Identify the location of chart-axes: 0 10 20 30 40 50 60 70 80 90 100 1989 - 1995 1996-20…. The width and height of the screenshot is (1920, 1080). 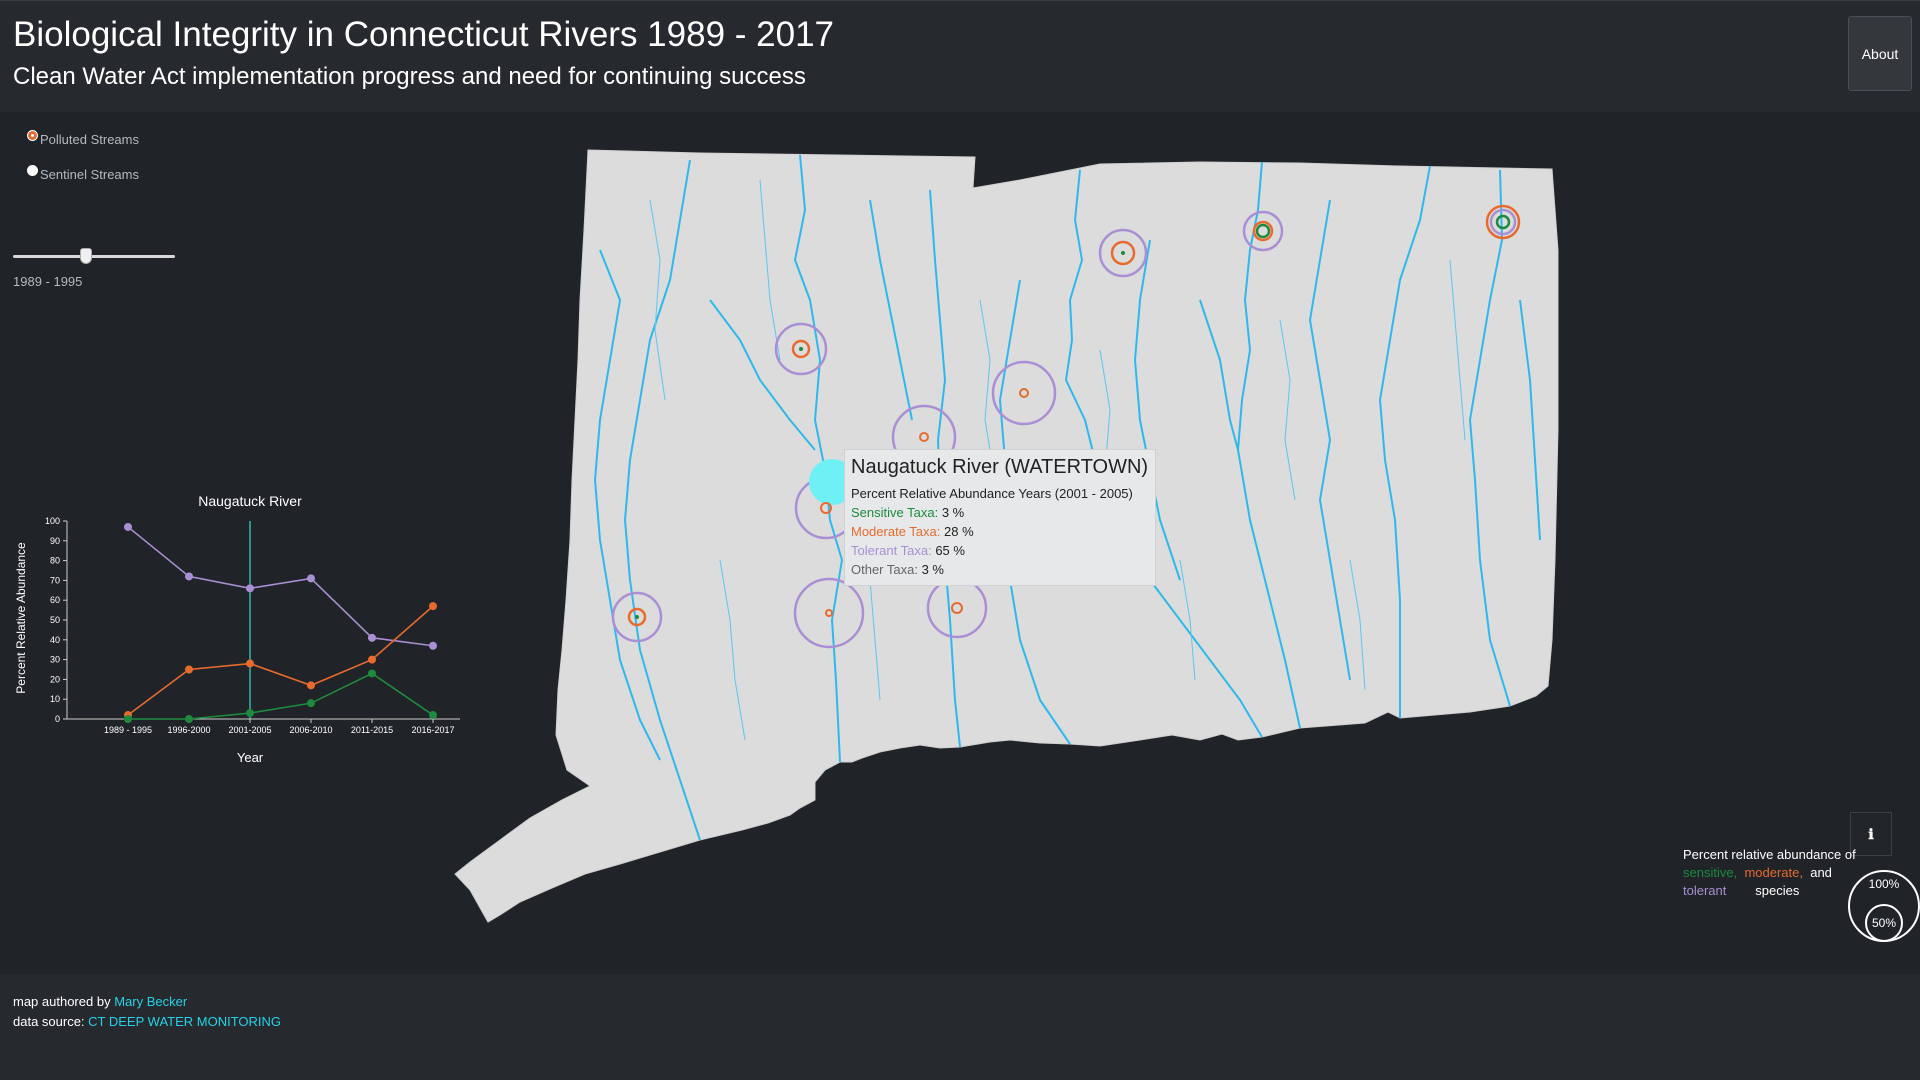
(252, 625).